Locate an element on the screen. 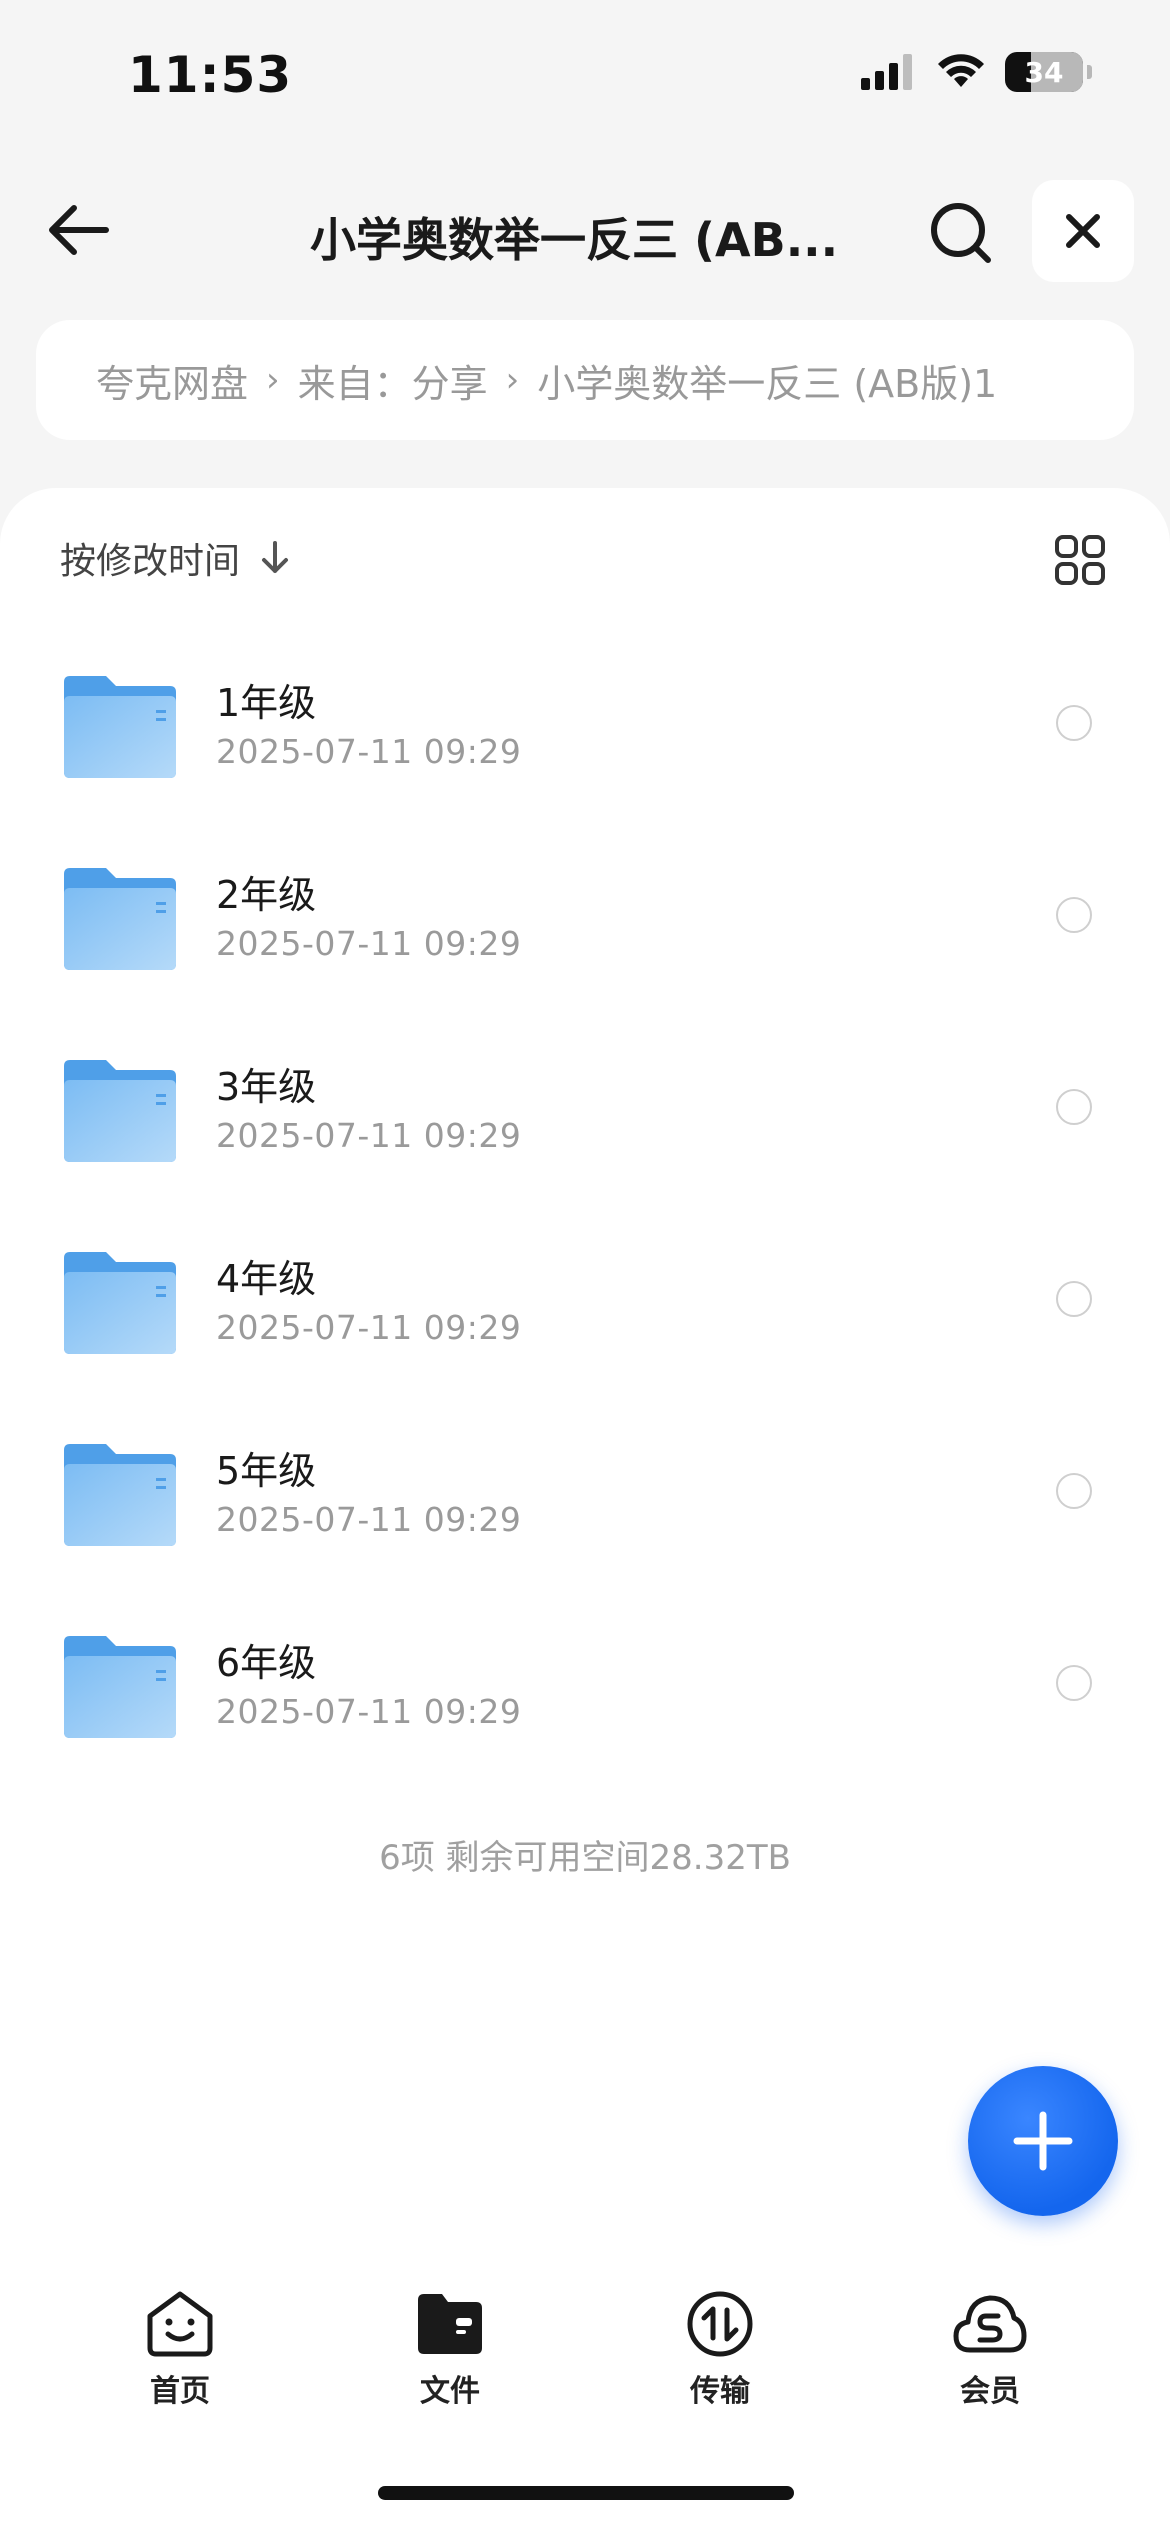 Image resolution: width=1170 pixels, height=2532 pixels. tab-bar: 首页 文件 传输 会员 is located at coordinates (585, 2355).